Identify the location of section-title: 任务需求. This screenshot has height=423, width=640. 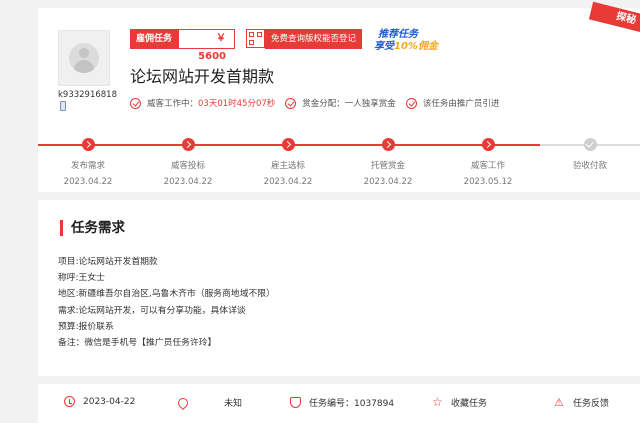
(92, 228).